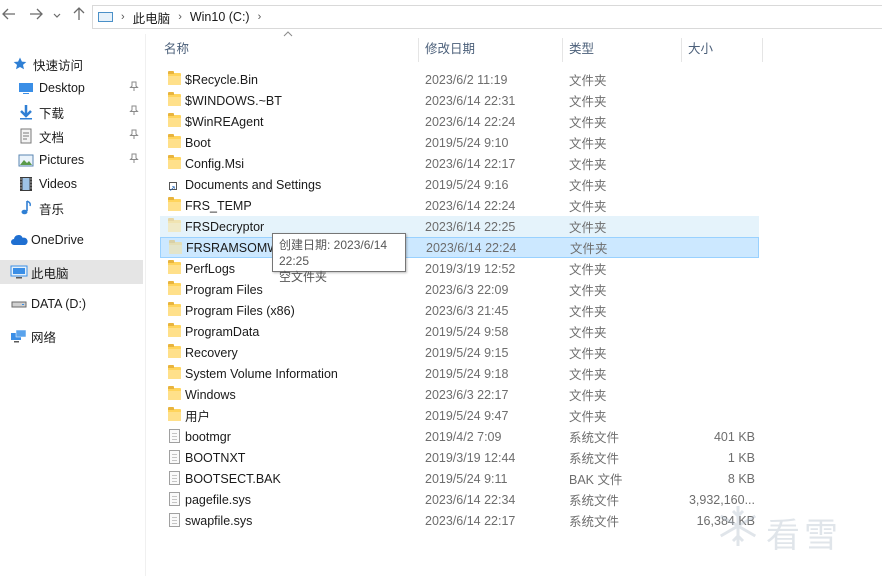 This screenshot has height=576, width=882. Describe the element at coordinates (459, 121) in the screenshot. I see `file-row: $WinREAgent 2023/6/14 22:24 文件夹` at that location.